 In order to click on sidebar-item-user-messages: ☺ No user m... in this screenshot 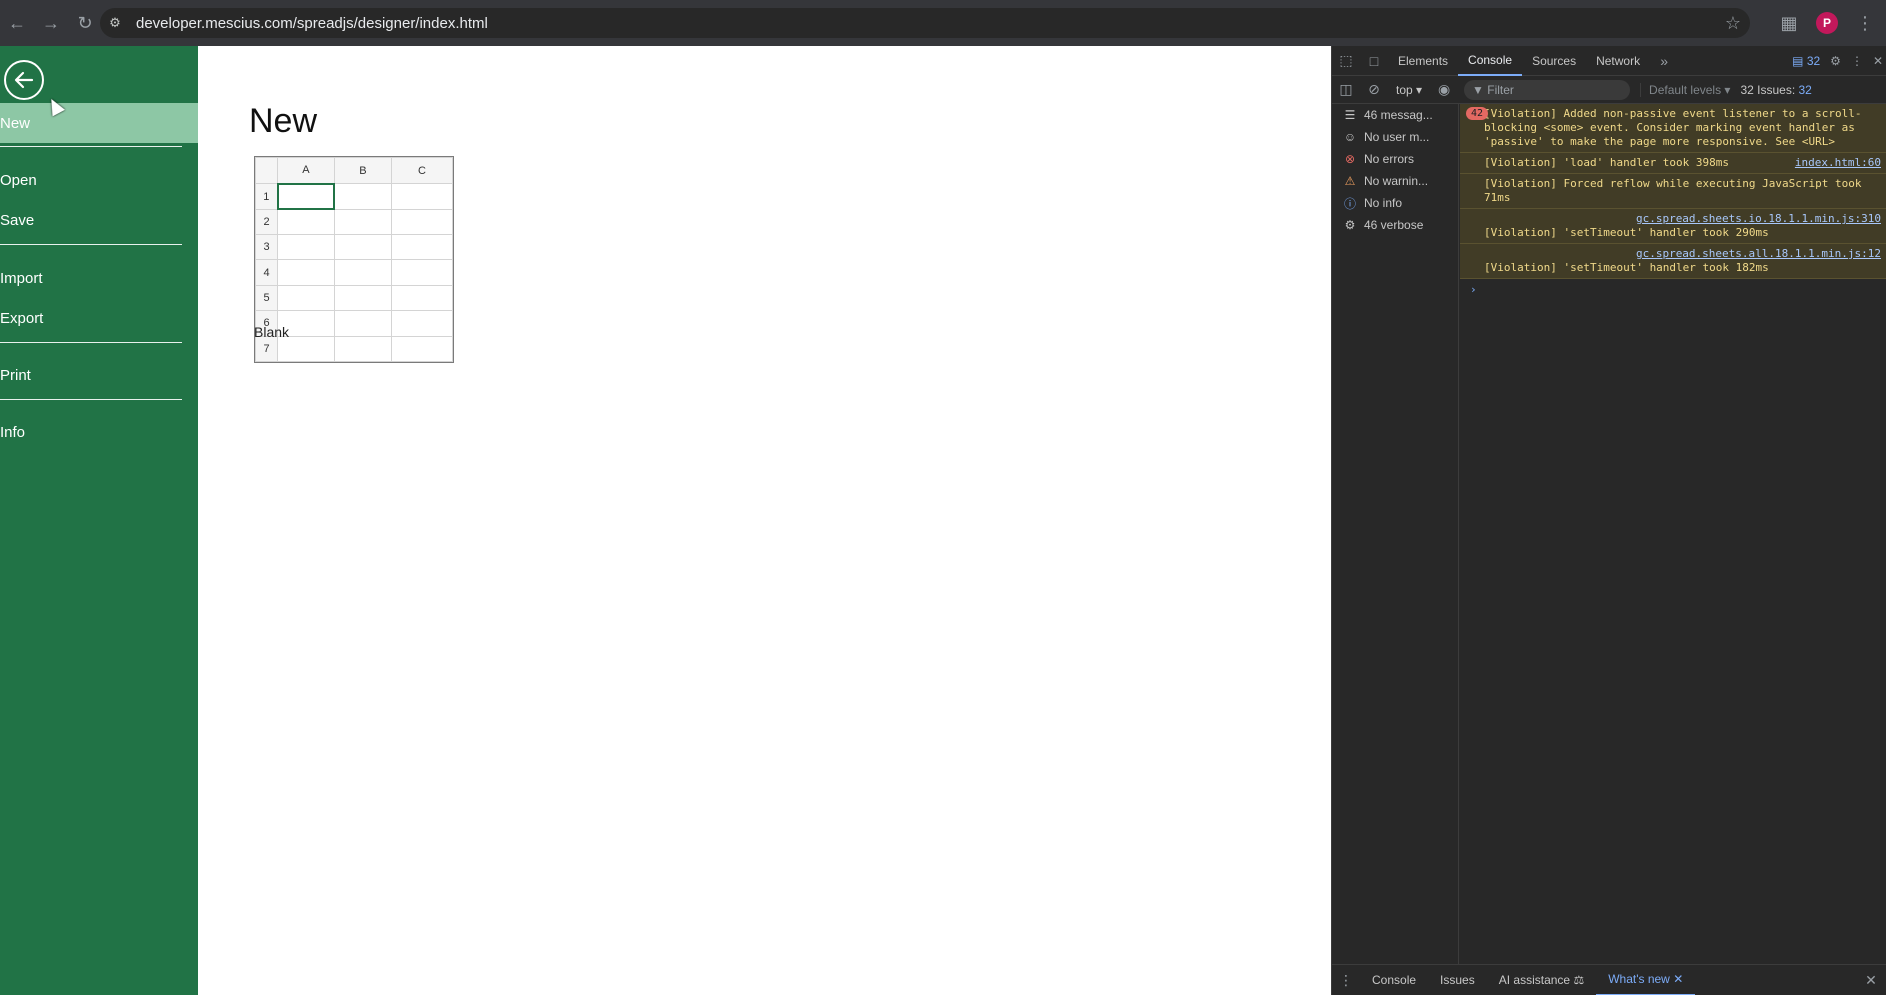, I will do `click(1395, 137)`.